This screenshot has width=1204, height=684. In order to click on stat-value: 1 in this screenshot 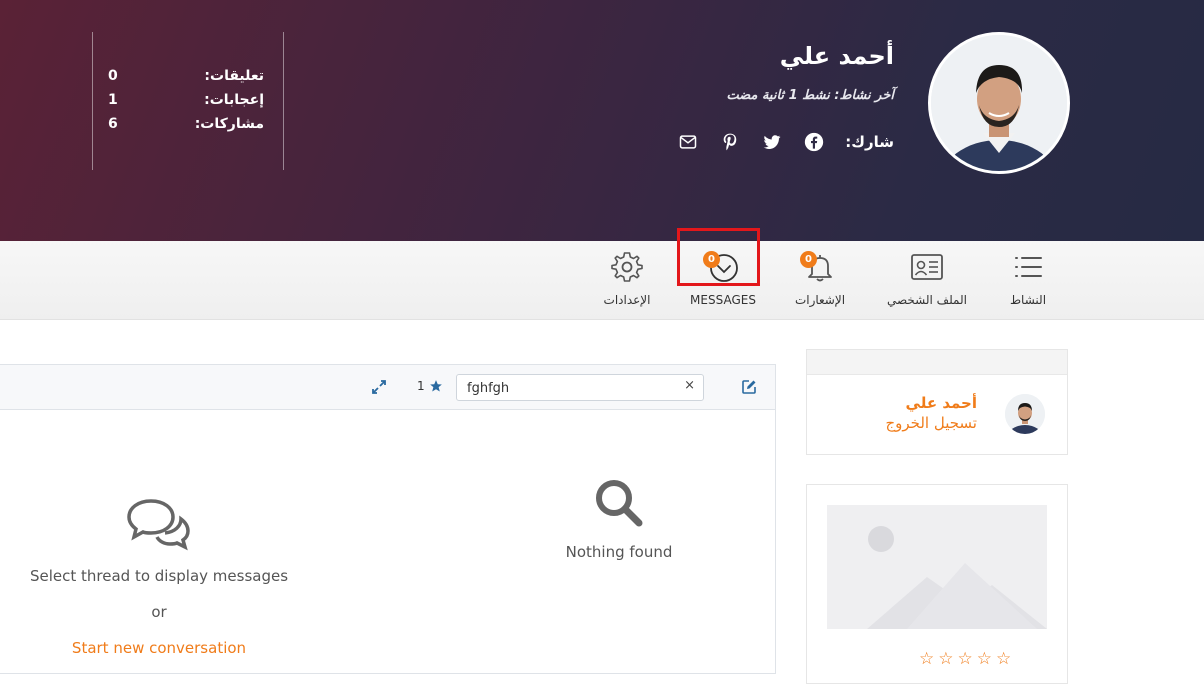, I will do `click(113, 100)`.